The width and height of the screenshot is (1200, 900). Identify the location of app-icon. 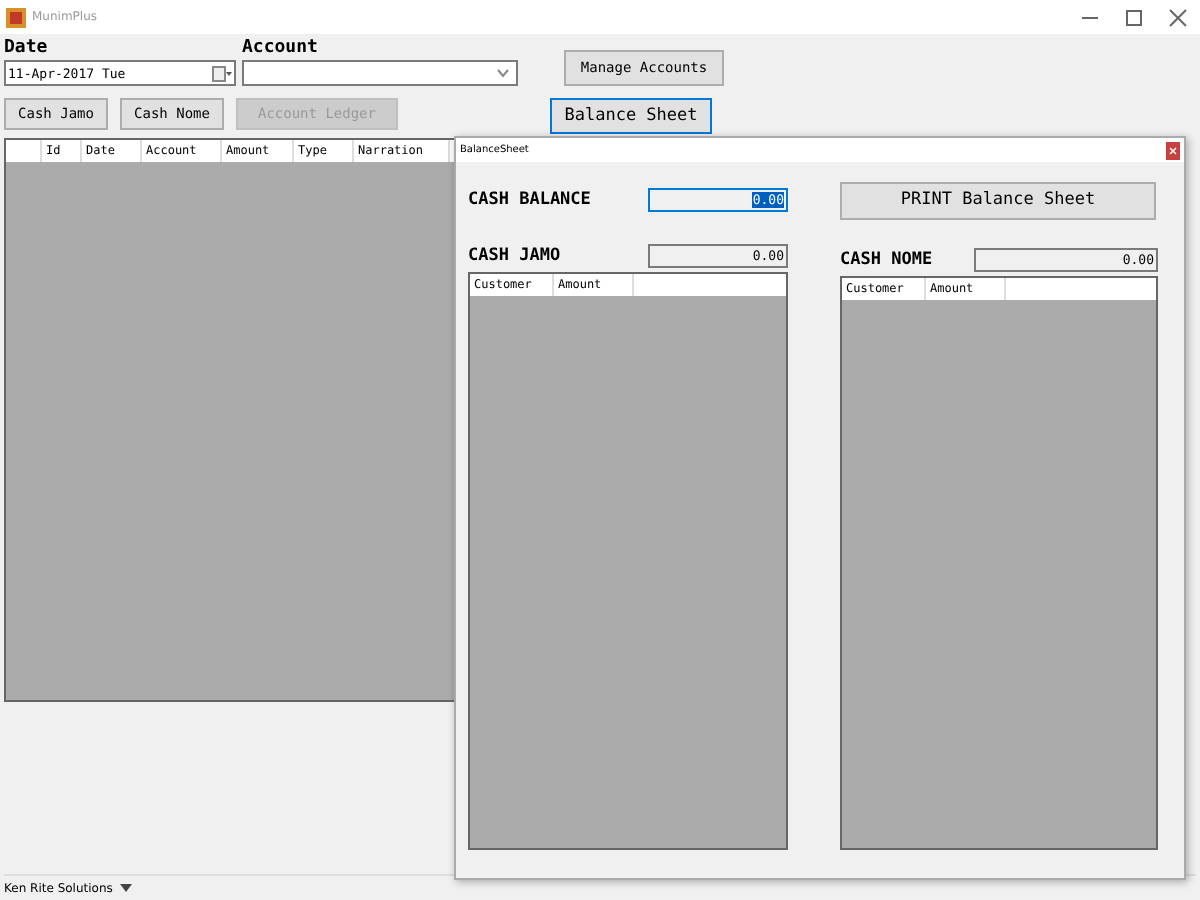
(16, 17).